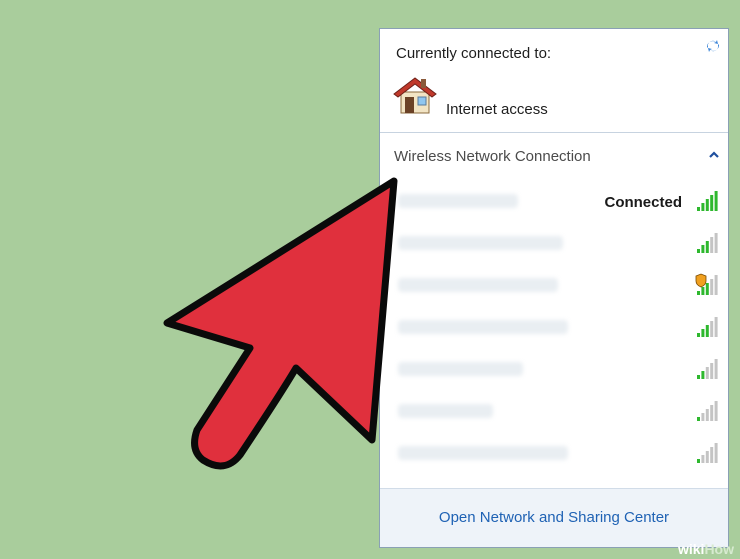 This screenshot has width=740, height=559. I want to click on signal-warning-icon, so click(706, 284).